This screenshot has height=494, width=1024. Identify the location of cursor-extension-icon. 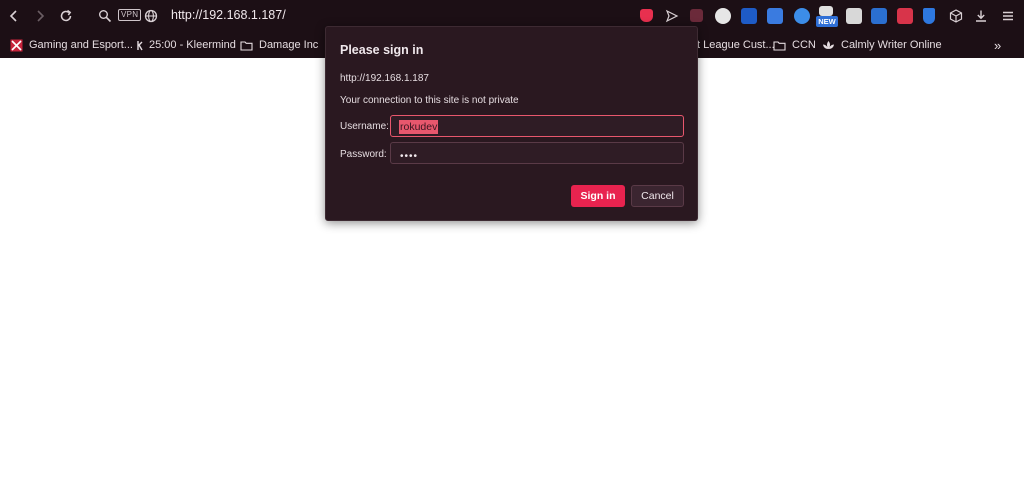
(879, 16).